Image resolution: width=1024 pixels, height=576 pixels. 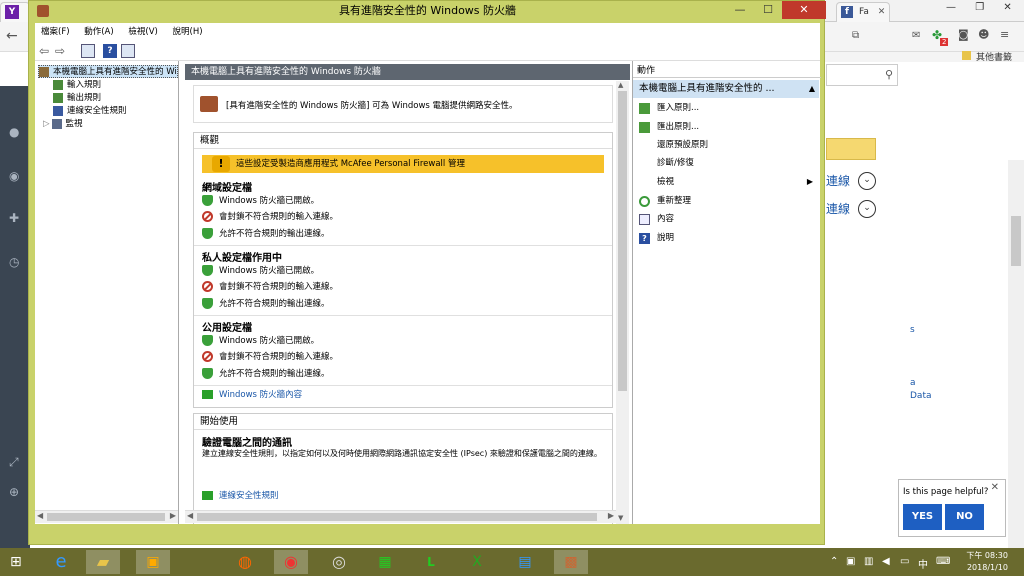 I want to click on action-refresh: 重新整理, so click(x=726, y=201).